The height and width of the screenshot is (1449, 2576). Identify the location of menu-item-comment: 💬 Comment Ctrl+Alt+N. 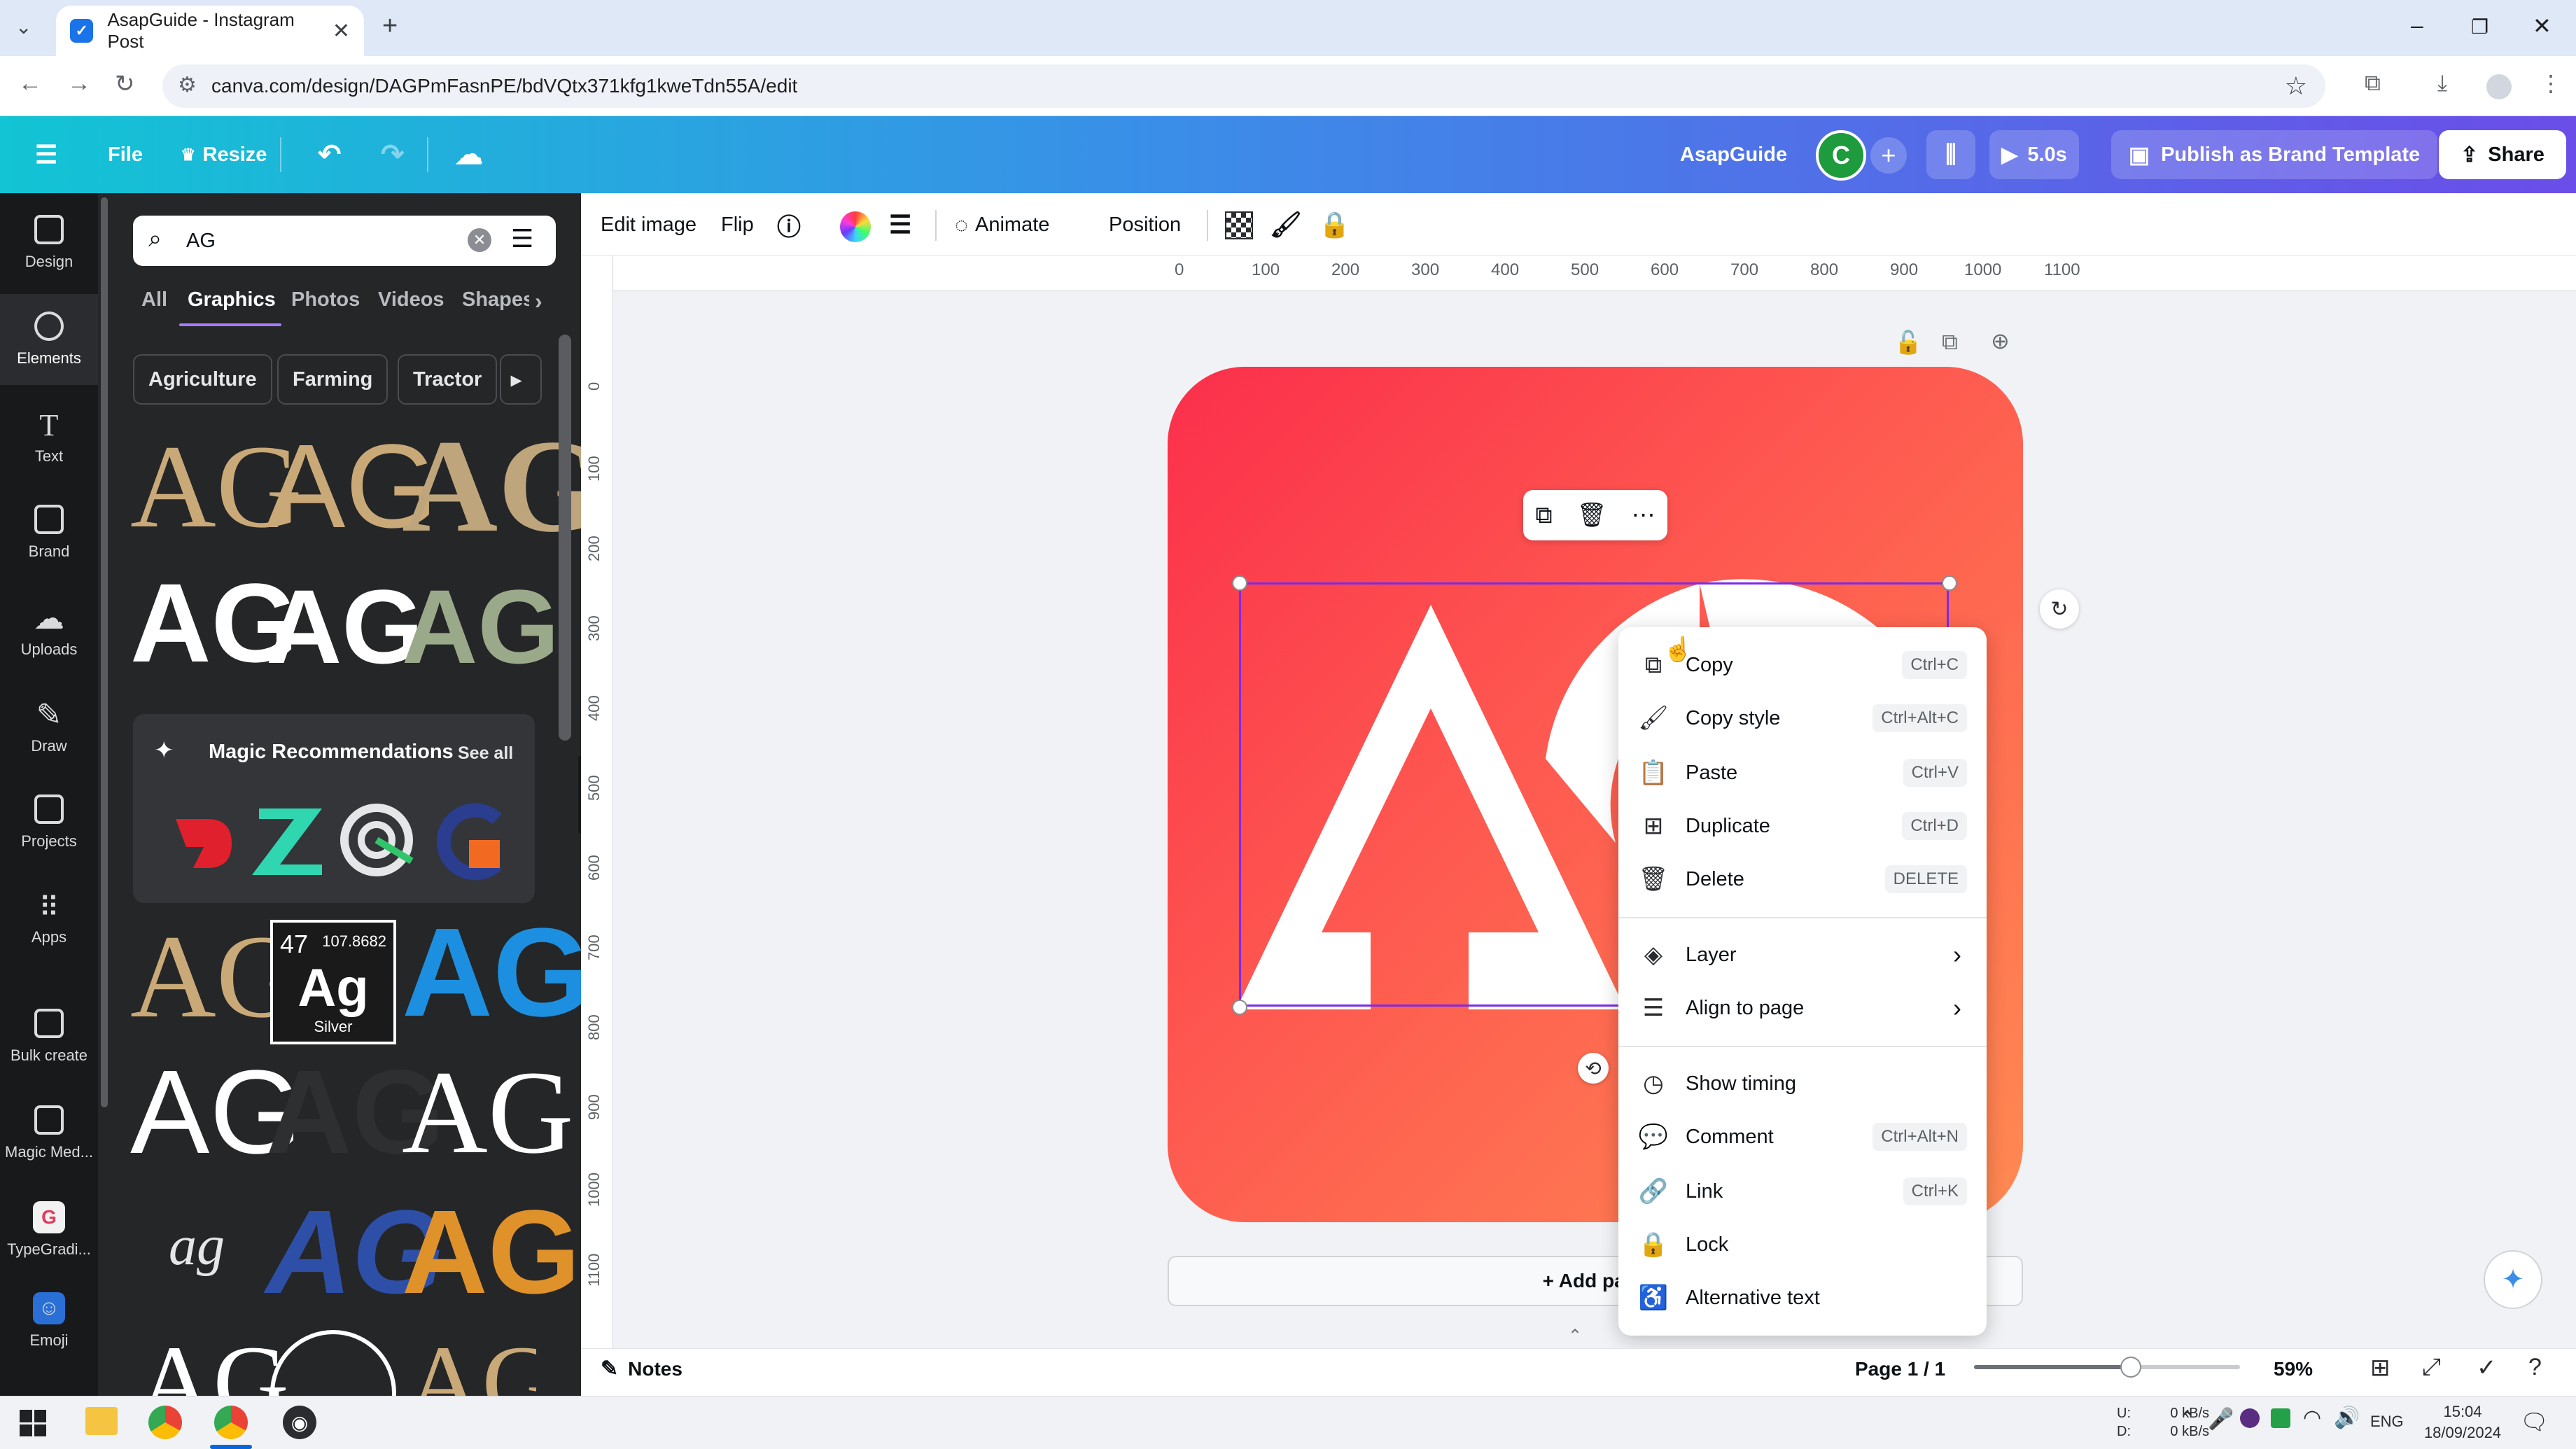
(1802, 1136).